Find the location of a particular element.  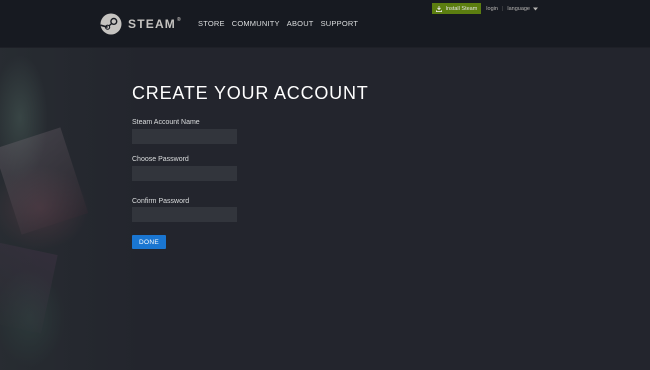

steam-logo: STEAM® is located at coordinates (140, 24).